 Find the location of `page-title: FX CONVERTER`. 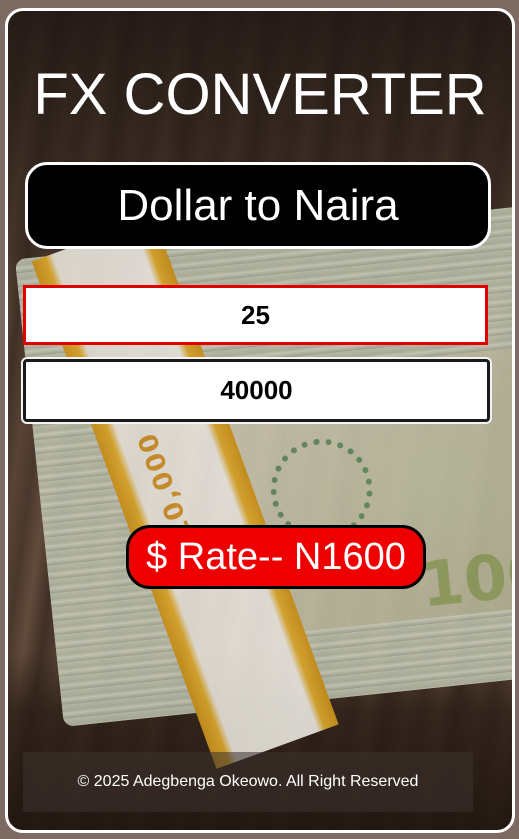

page-title: FX CONVERTER is located at coordinates (260, 94).